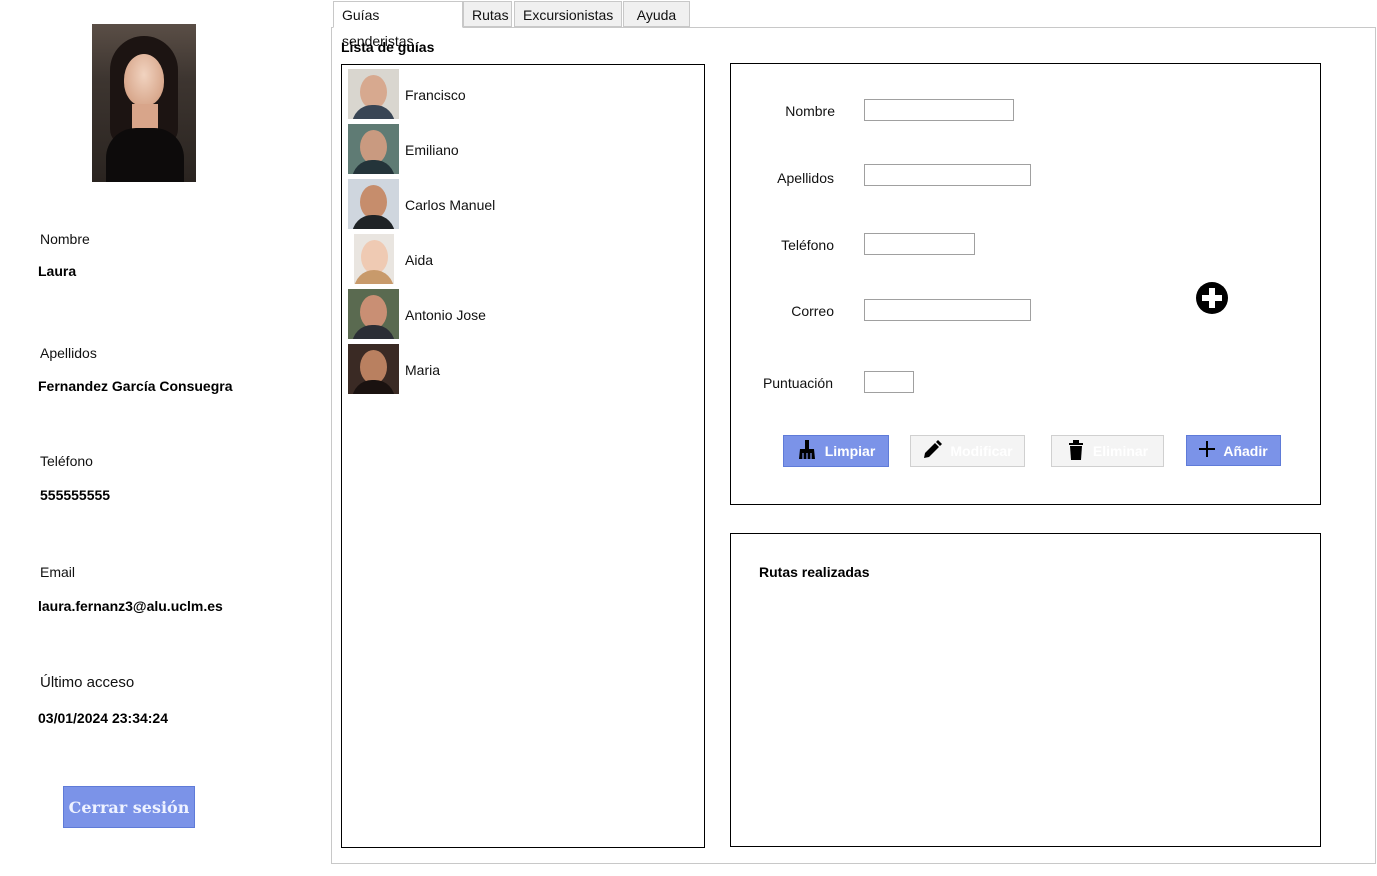 The width and height of the screenshot is (1377, 876). What do you see at coordinates (498, 149) in the screenshot?
I see `list-item: Emiliano` at bounding box center [498, 149].